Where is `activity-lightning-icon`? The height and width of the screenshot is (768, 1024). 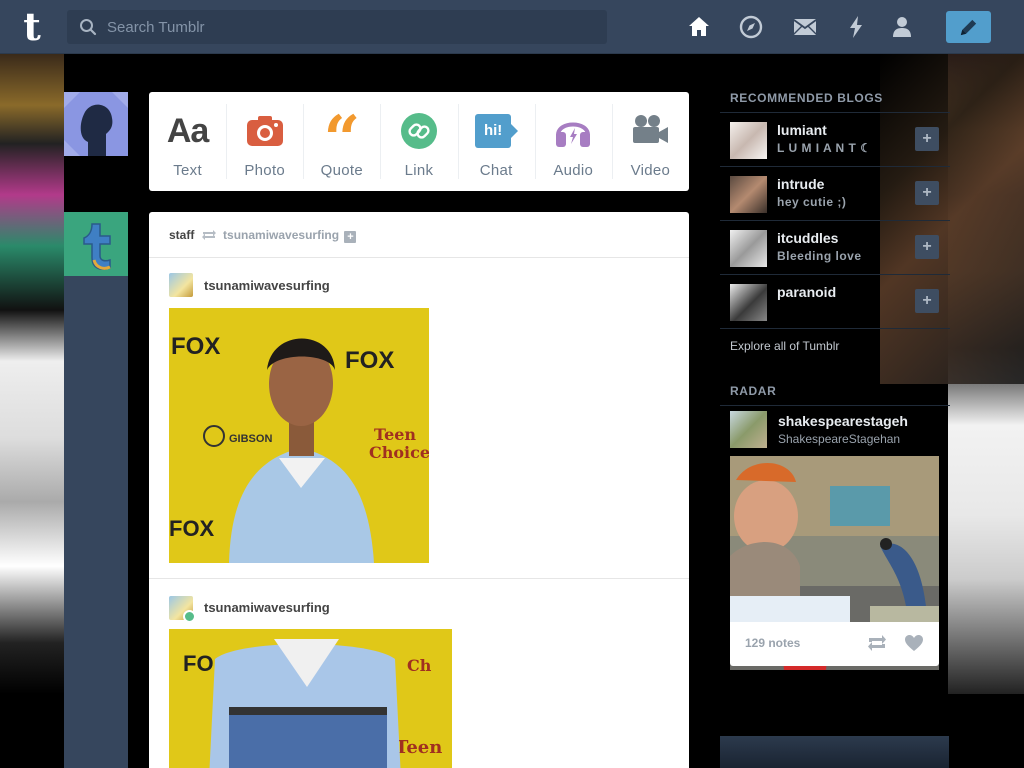
activity-lightning-icon is located at coordinates (856, 27).